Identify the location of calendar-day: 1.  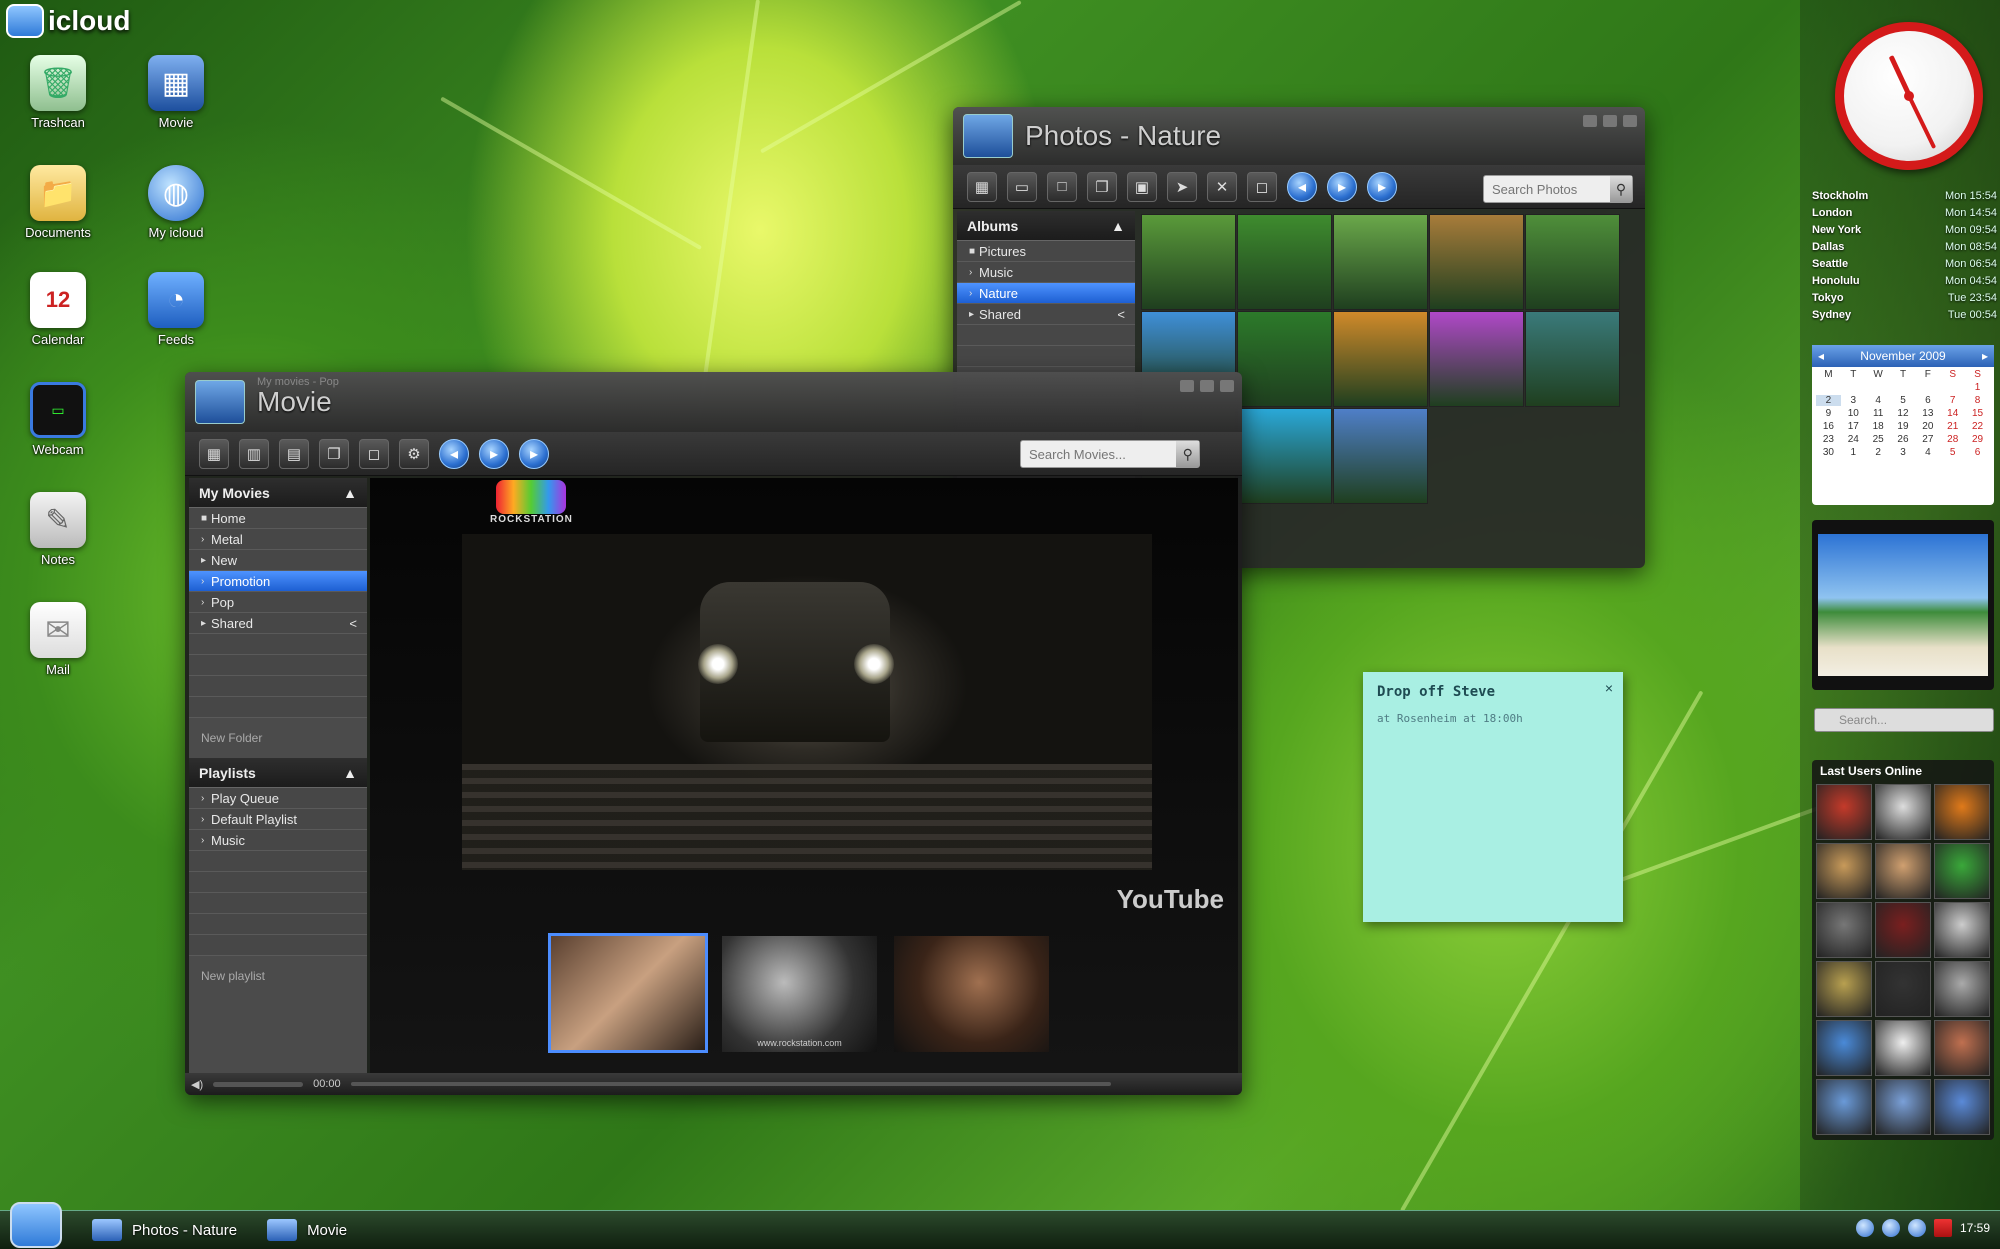
(1977, 387).